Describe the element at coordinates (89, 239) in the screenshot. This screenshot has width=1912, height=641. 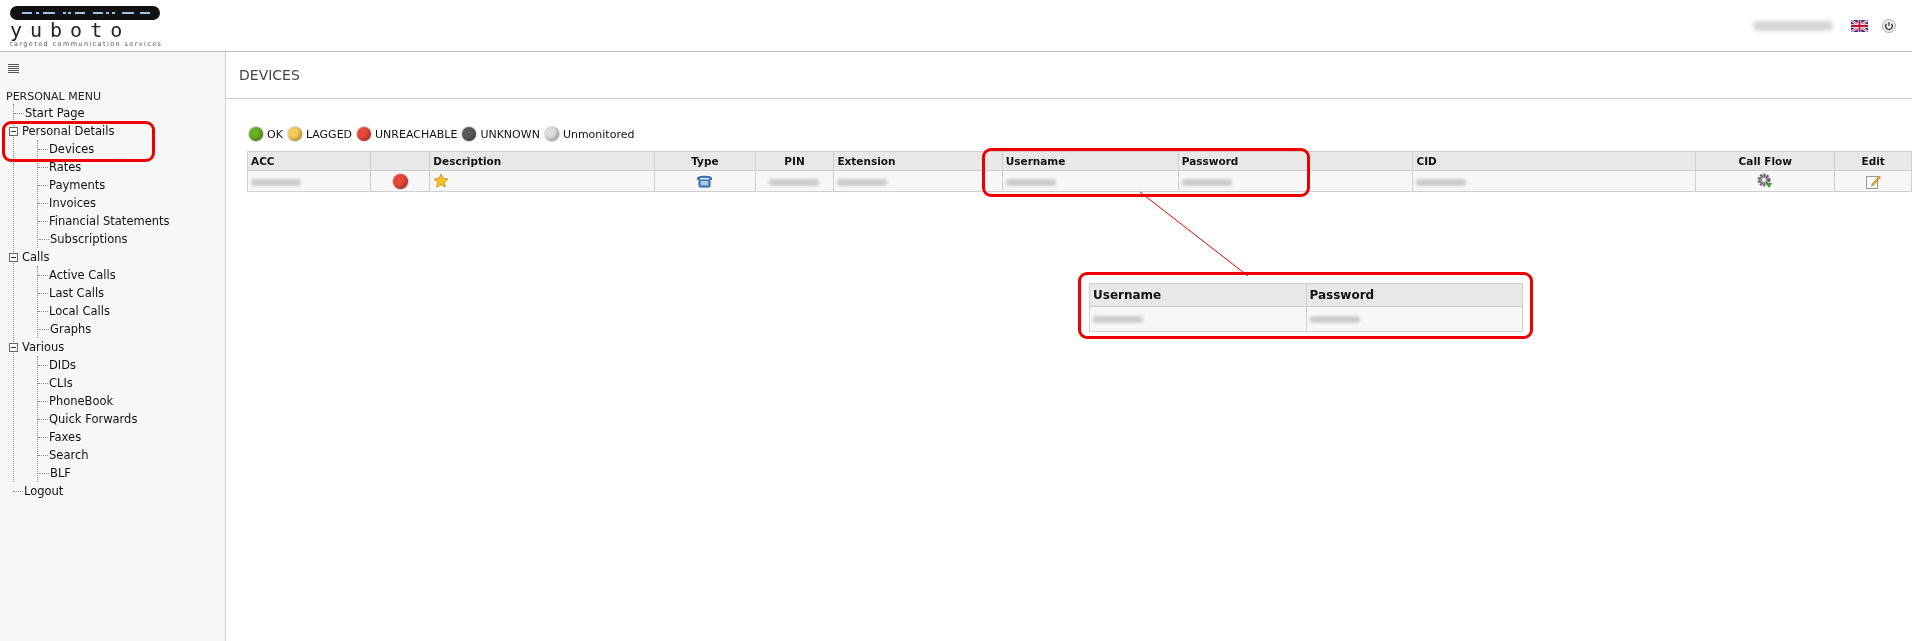
I see `menu-item: Subscriptions` at that location.